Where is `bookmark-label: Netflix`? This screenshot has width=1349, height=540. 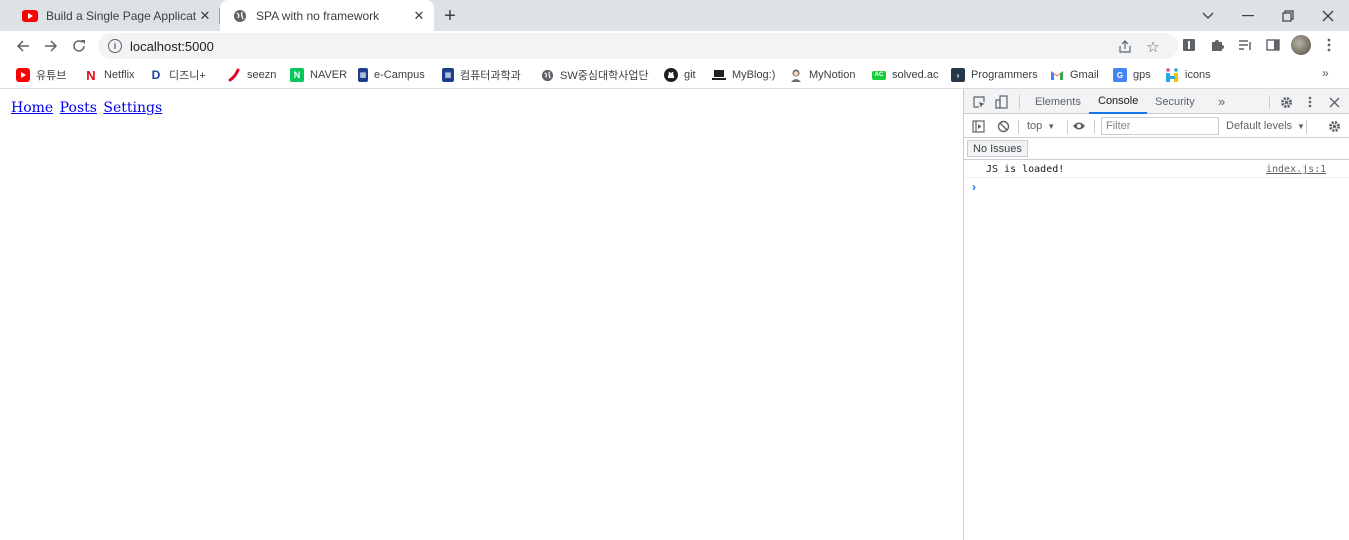
bookmark-label: Netflix is located at coordinates (119, 75).